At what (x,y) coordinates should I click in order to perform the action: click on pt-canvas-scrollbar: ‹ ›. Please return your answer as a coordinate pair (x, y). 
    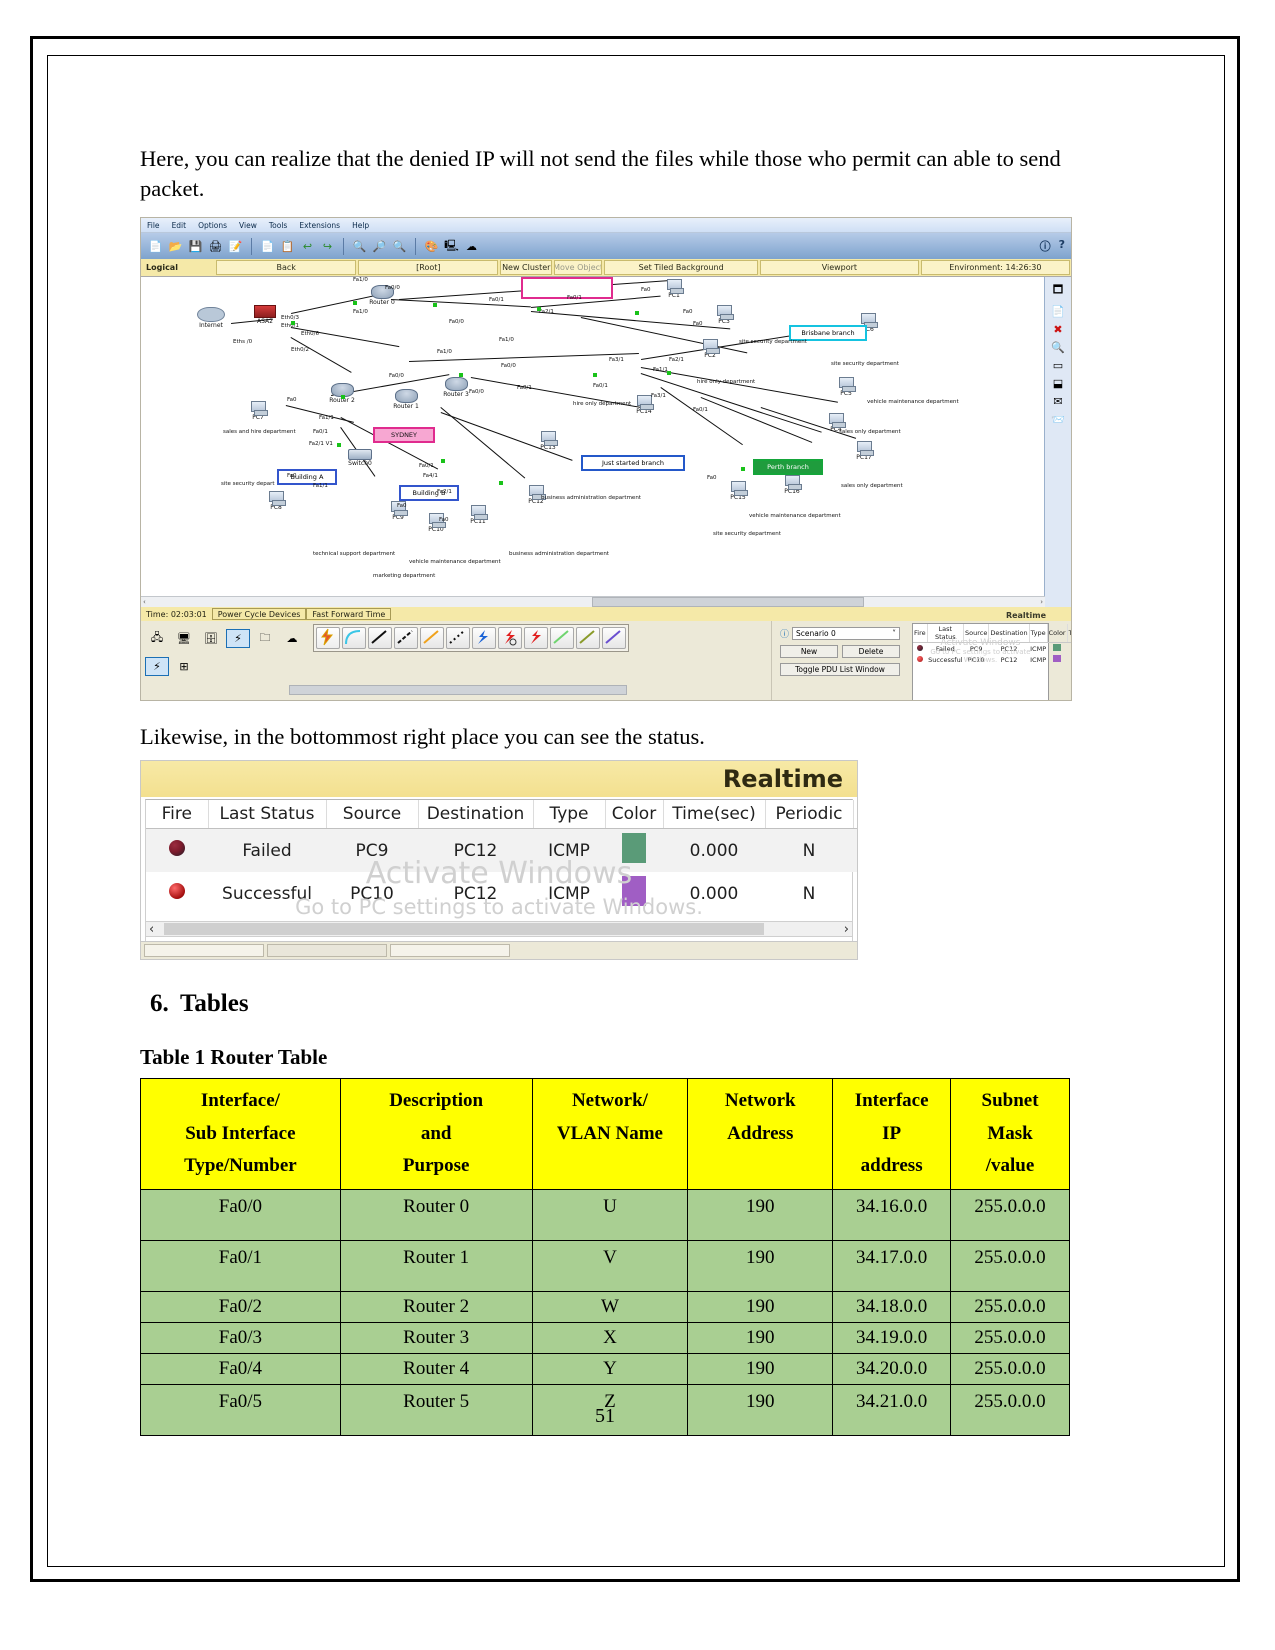
    Looking at the image, I should click on (593, 601).